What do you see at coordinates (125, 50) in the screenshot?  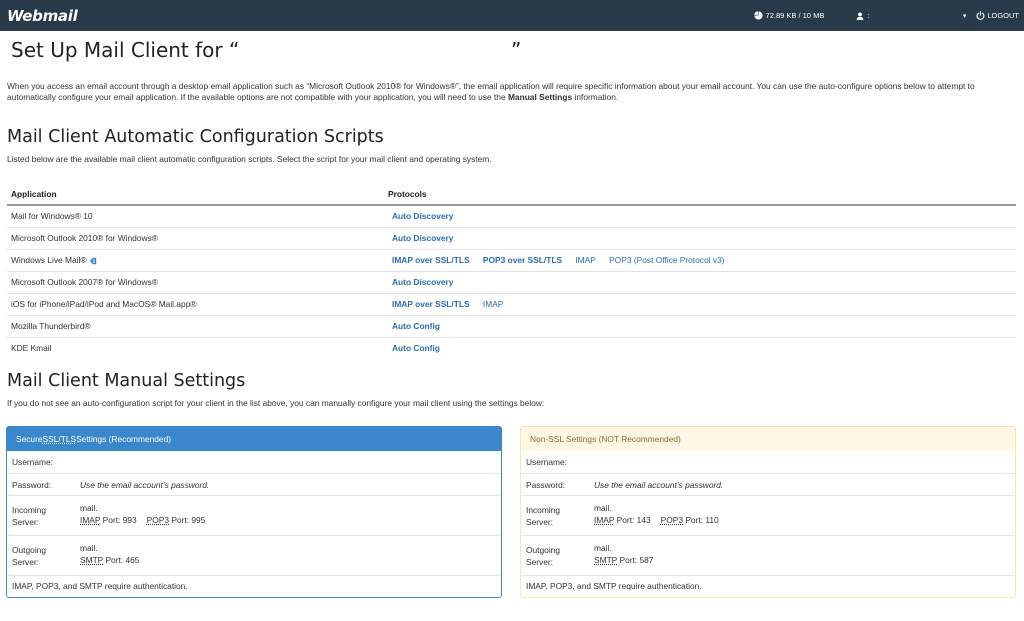 I see `page-title-text: Set Up Mail Client for “` at bounding box center [125, 50].